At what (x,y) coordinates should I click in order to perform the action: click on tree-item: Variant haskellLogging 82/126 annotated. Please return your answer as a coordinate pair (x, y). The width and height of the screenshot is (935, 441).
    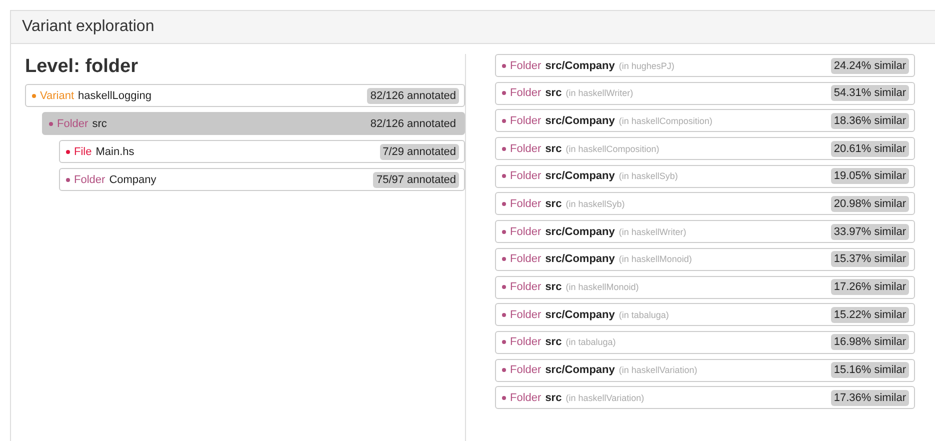
    Looking at the image, I should click on (245, 95).